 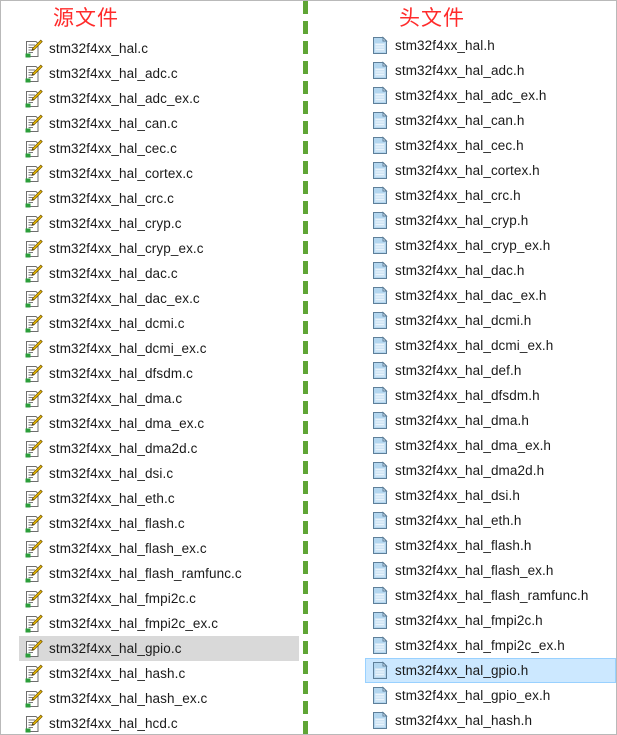 What do you see at coordinates (159, 398) in the screenshot?
I see `source-file-item: stm32f4xx_hal_dma.c` at bounding box center [159, 398].